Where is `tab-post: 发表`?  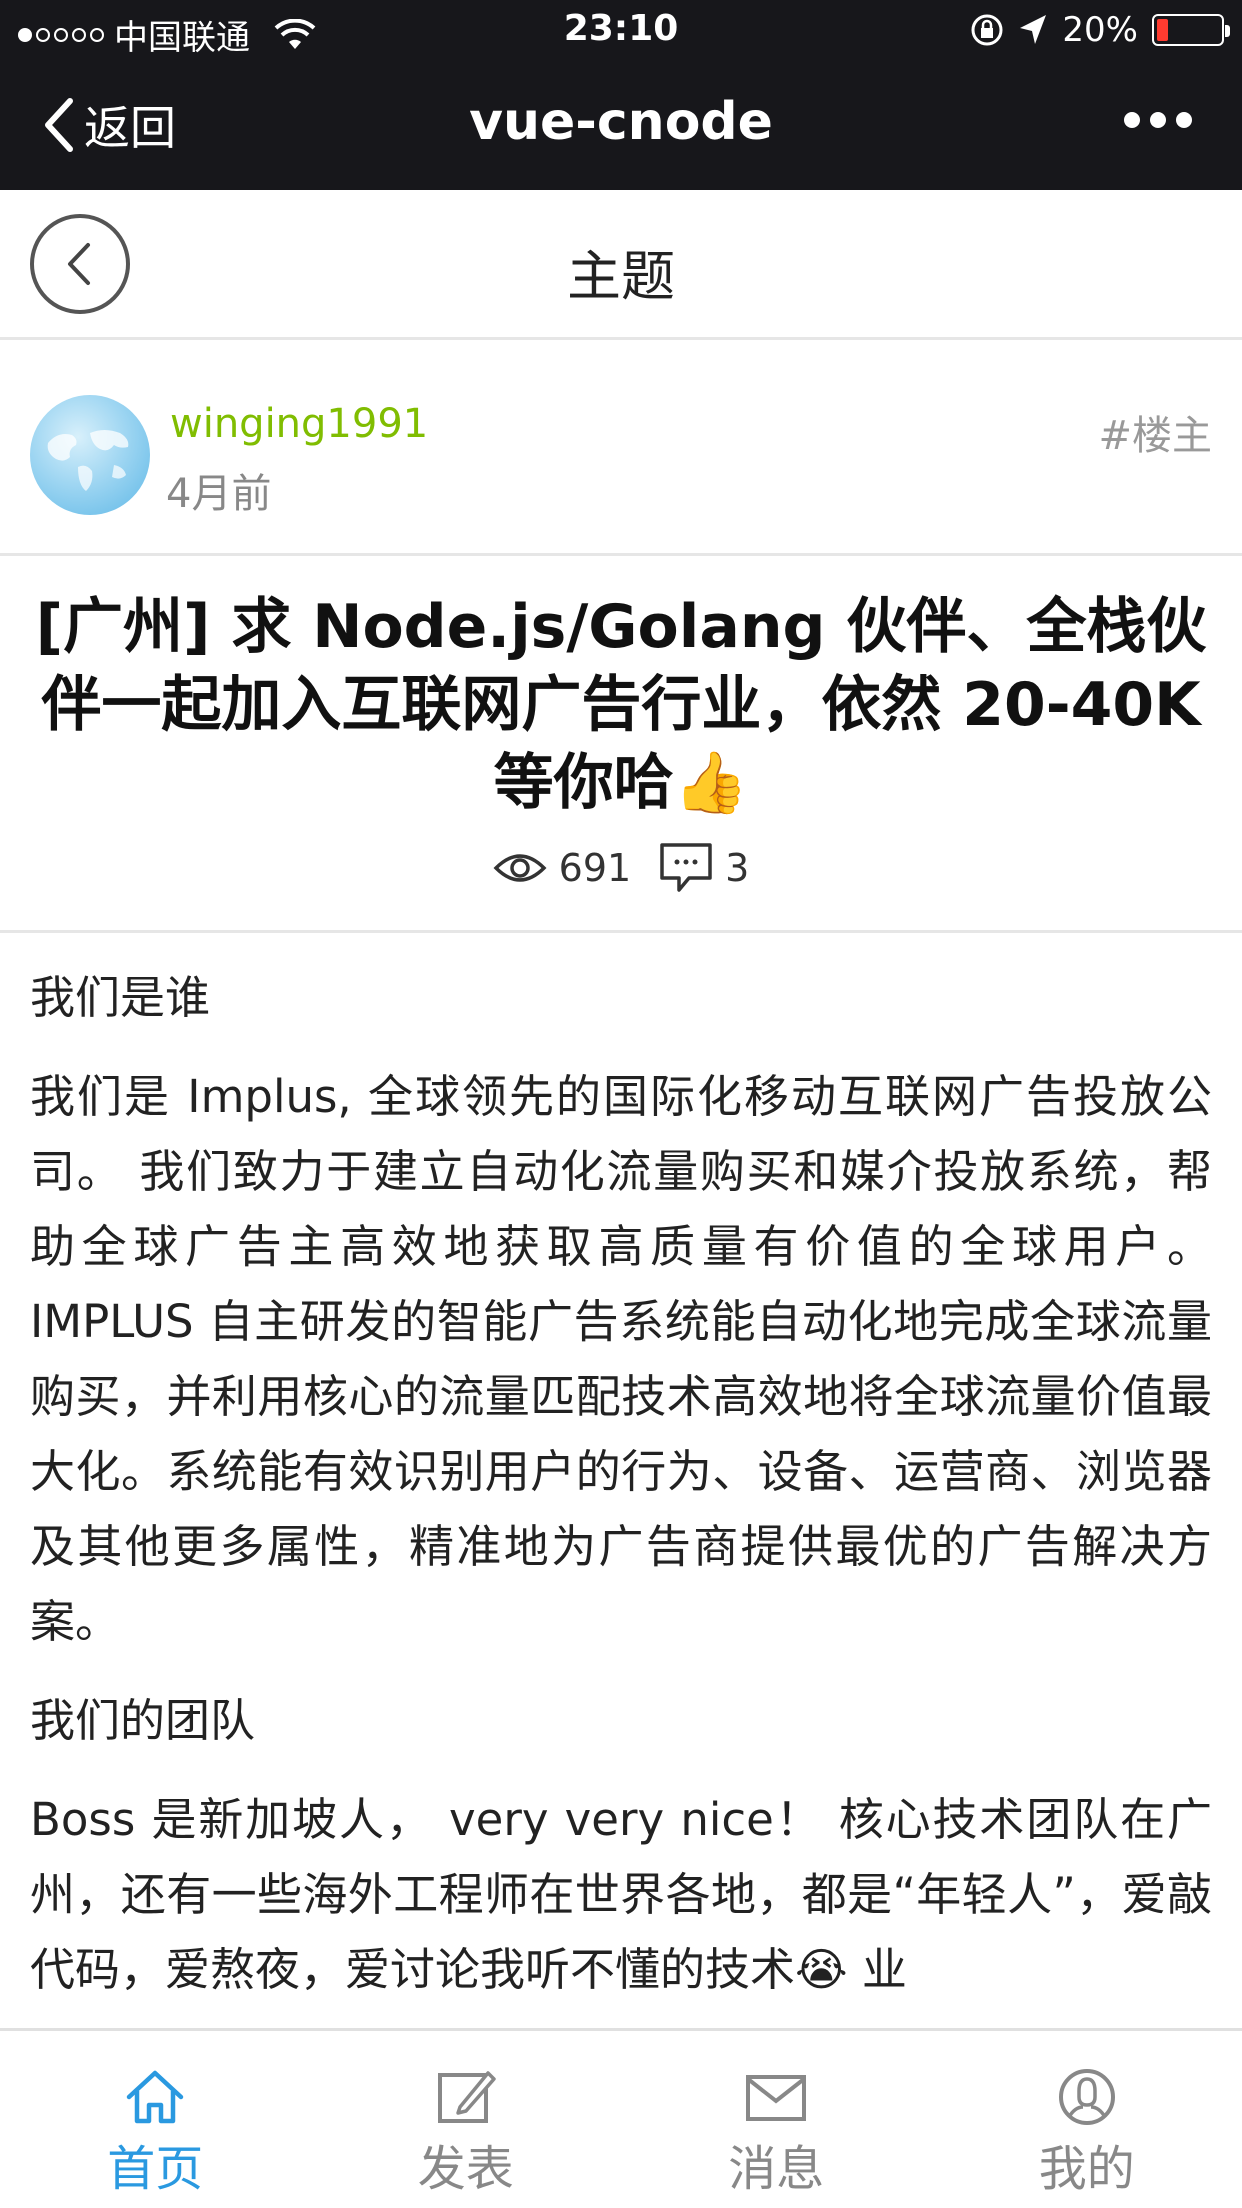 tab-post: 发表 is located at coordinates (466, 2119).